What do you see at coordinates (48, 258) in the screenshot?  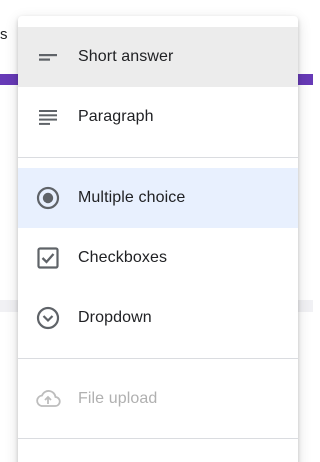 I see `checkbox-icon` at bounding box center [48, 258].